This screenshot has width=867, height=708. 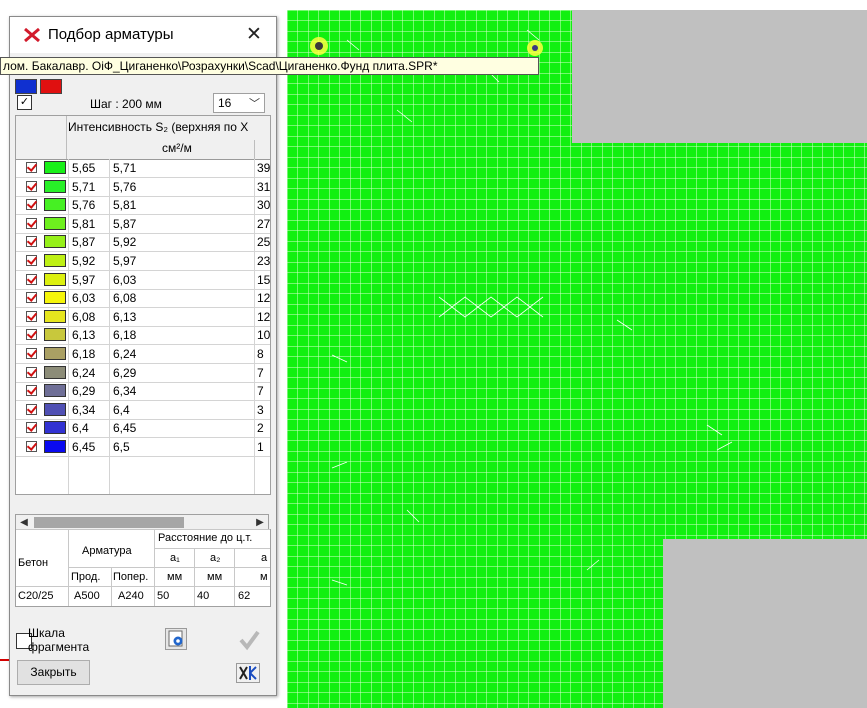 What do you see at coordinates (84, 223) in the screenshot?
I see `row-from: 5,81` at bounding box center [84, 223].